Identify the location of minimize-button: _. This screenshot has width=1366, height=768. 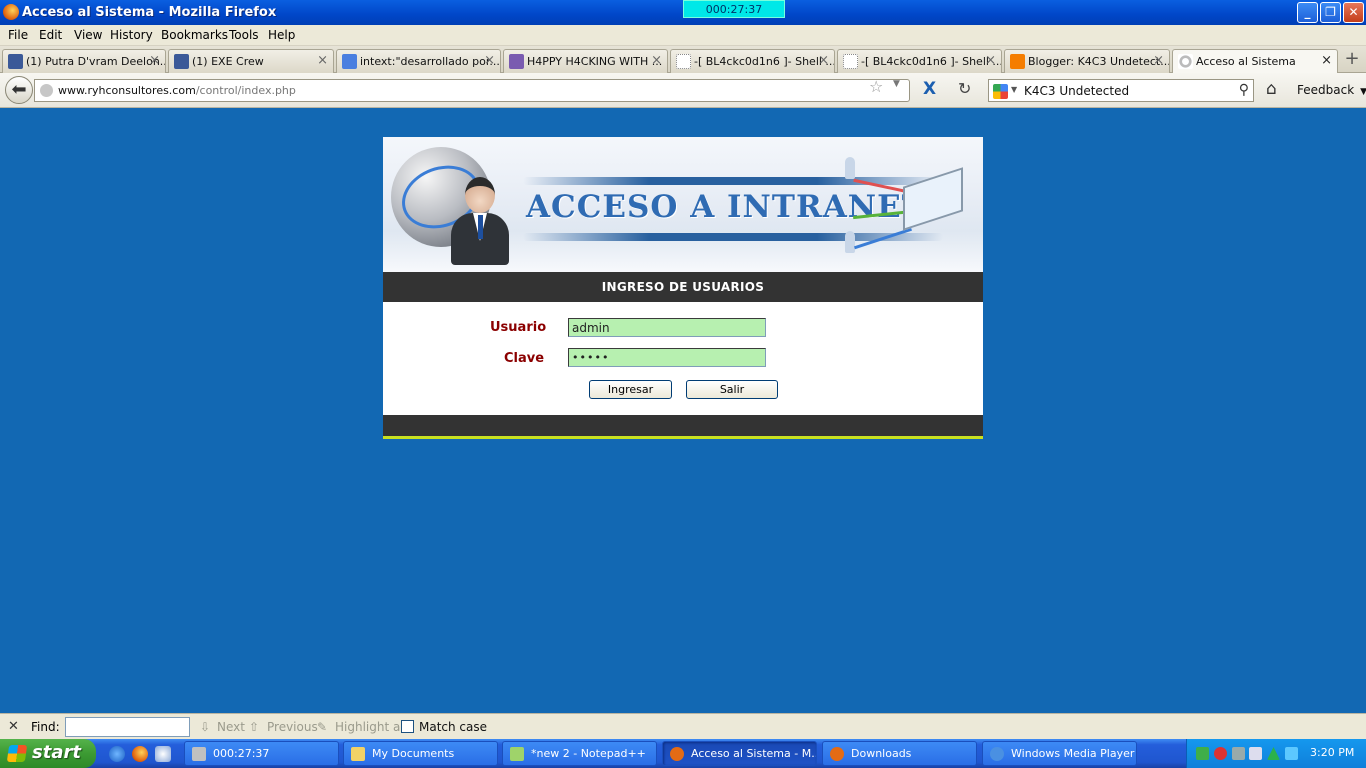
(1307, 12).